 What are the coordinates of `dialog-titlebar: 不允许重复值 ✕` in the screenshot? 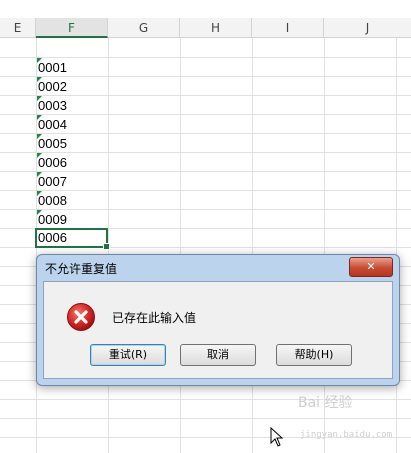 It's located at (218, 268).